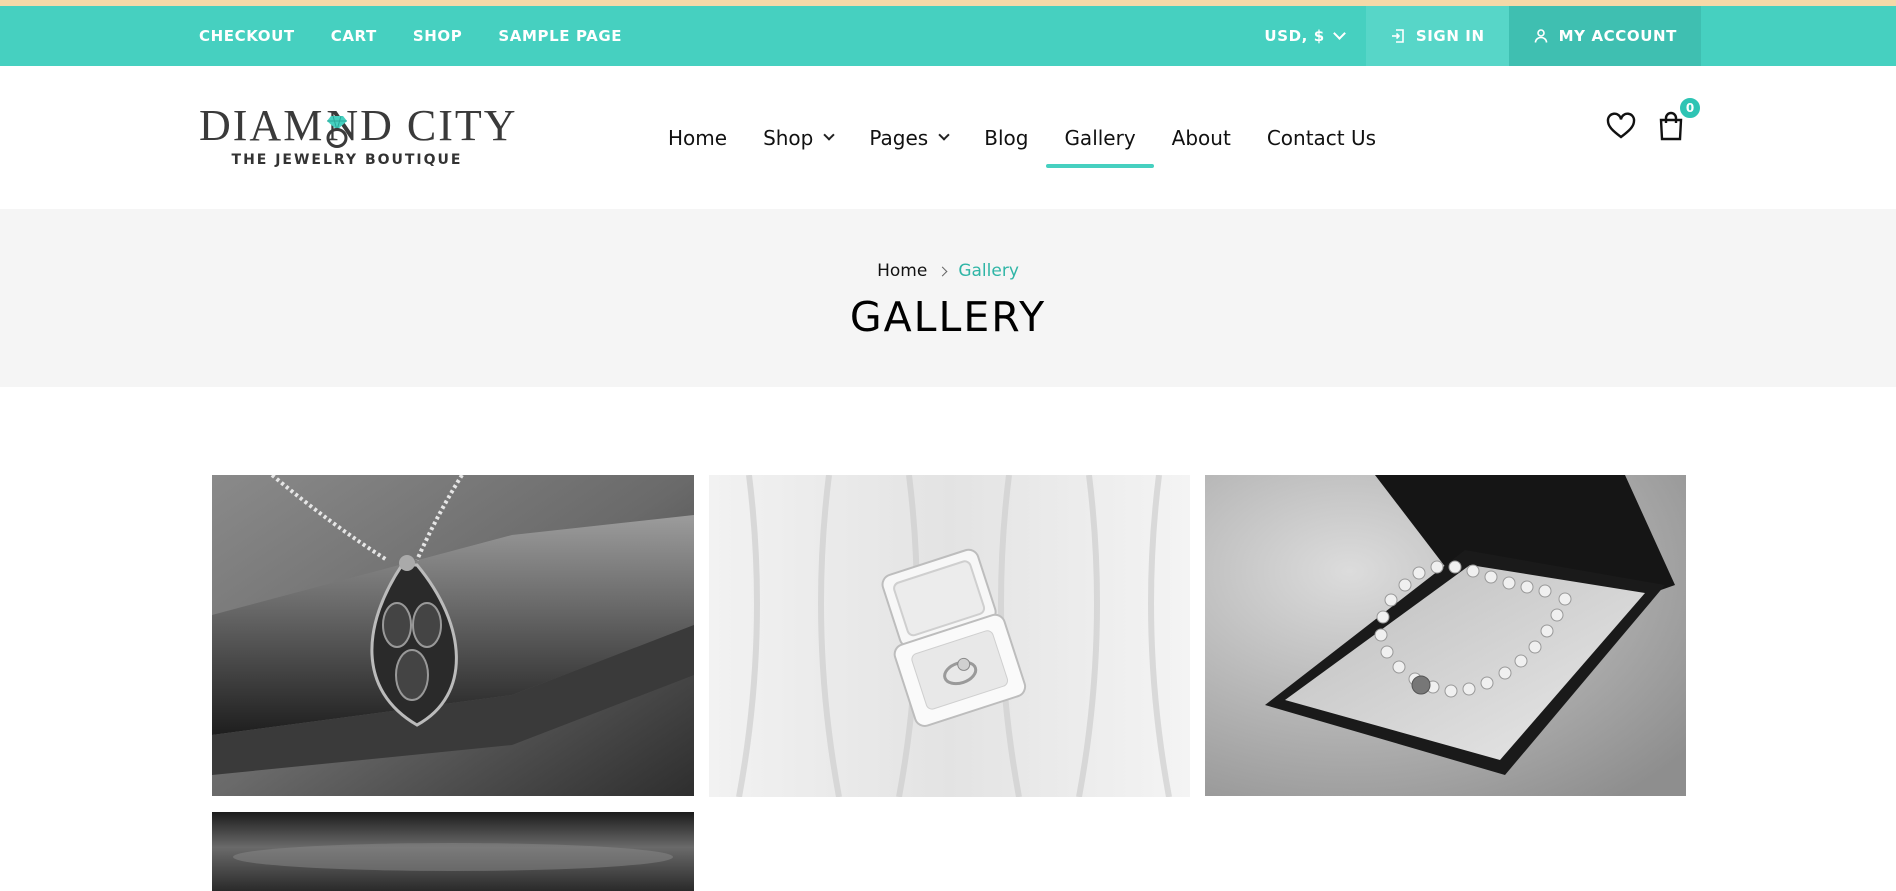  Describe the element at coordinates (1621, 128) in the screenshot. I see `wishlist-heart-icon` at that location.